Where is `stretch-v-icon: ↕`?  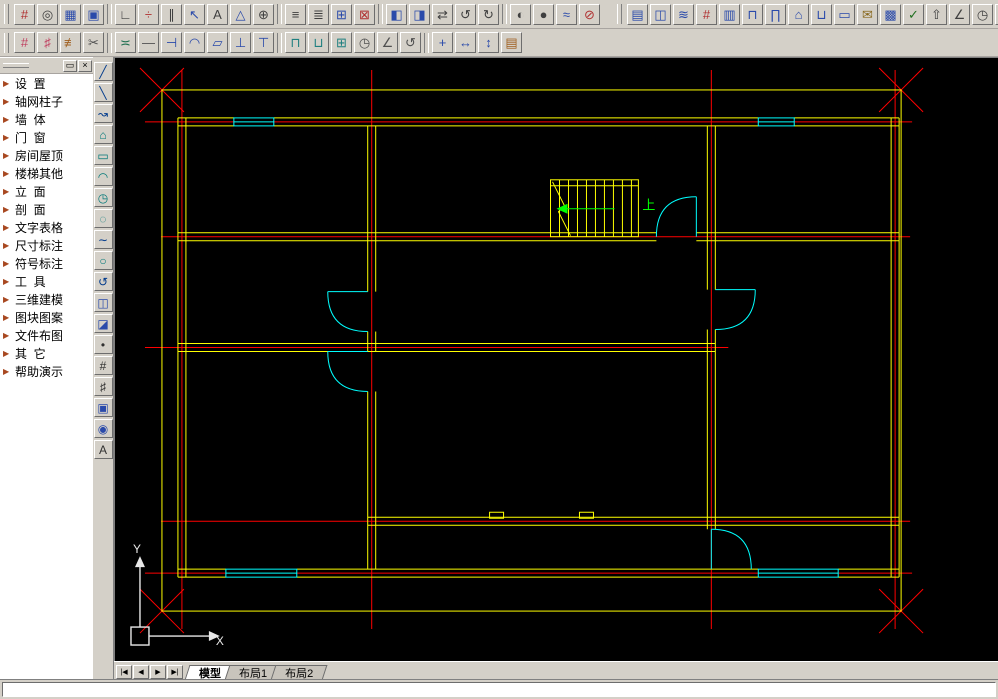 stretch-v-icon: ↕ is located at coordinates (488, 42).